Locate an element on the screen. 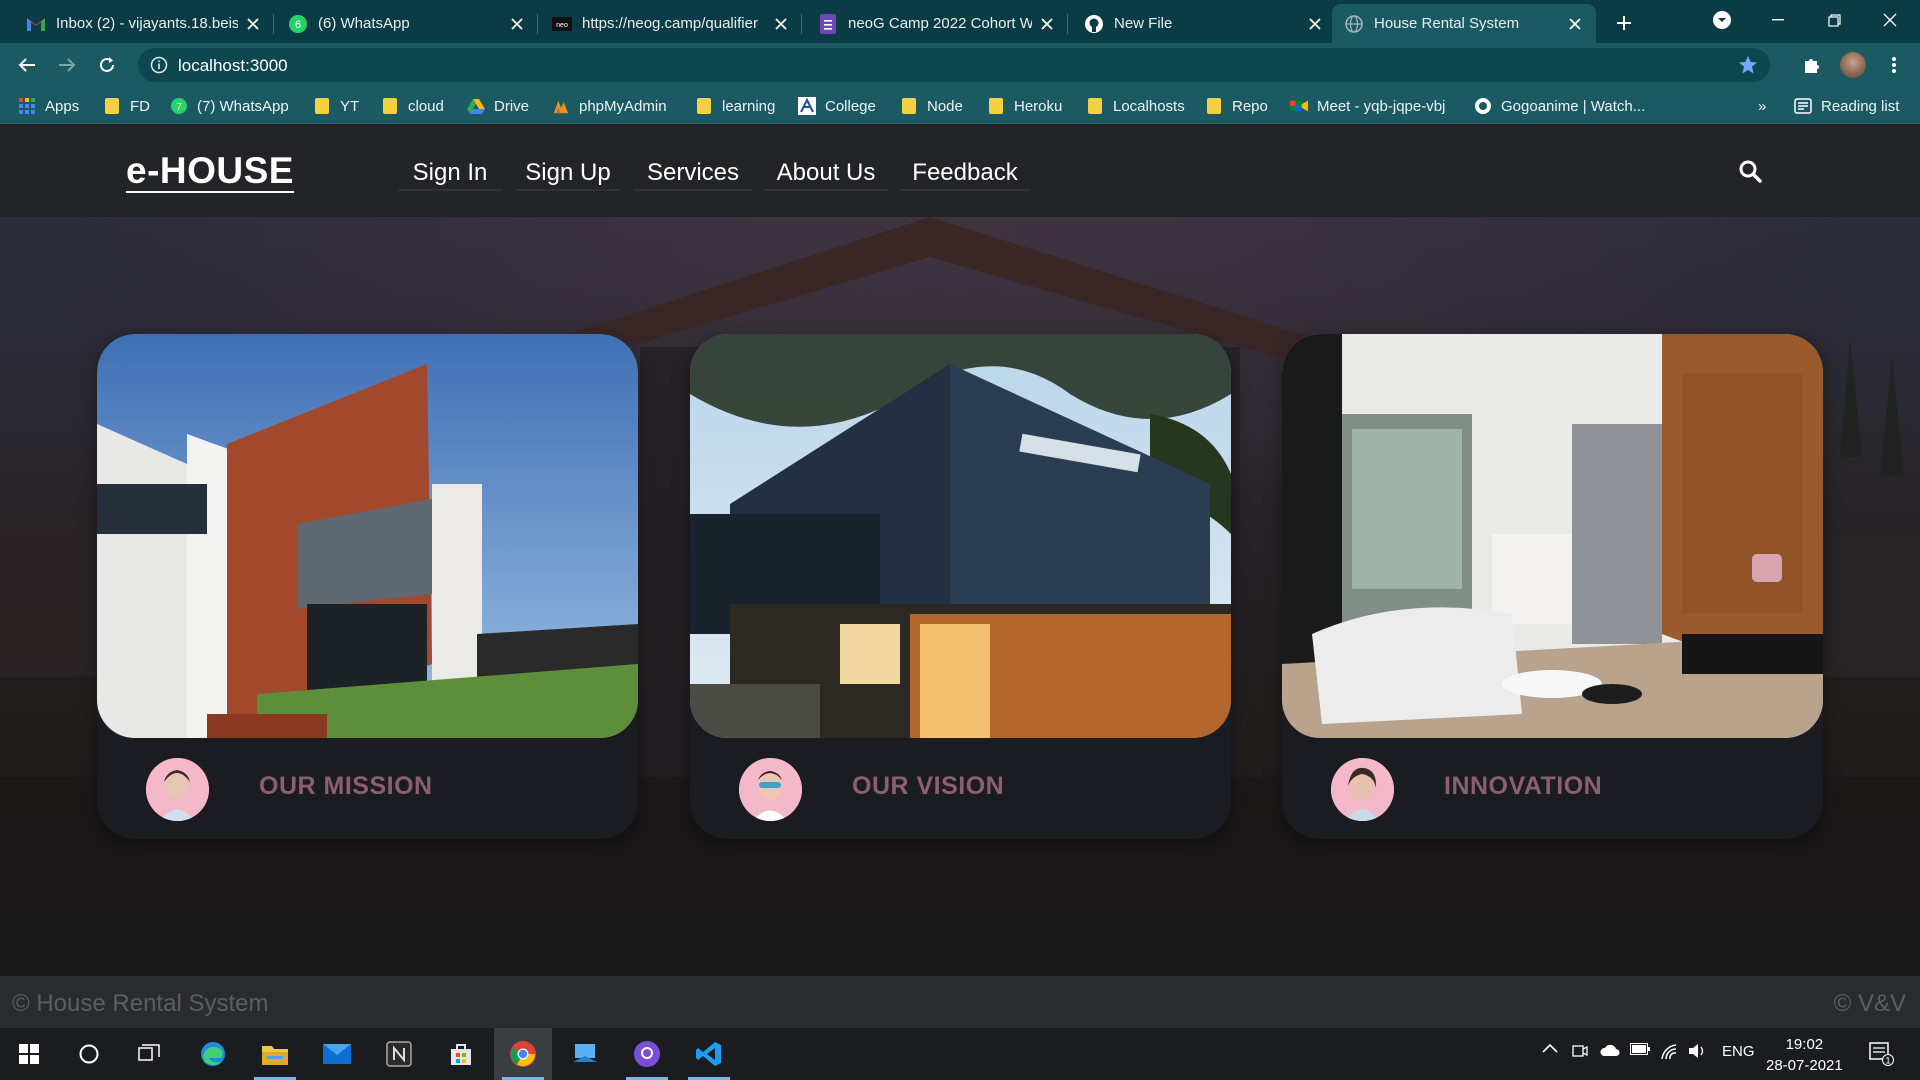  onedrive-cloud-icon is located at coordinates (1610, 1050).